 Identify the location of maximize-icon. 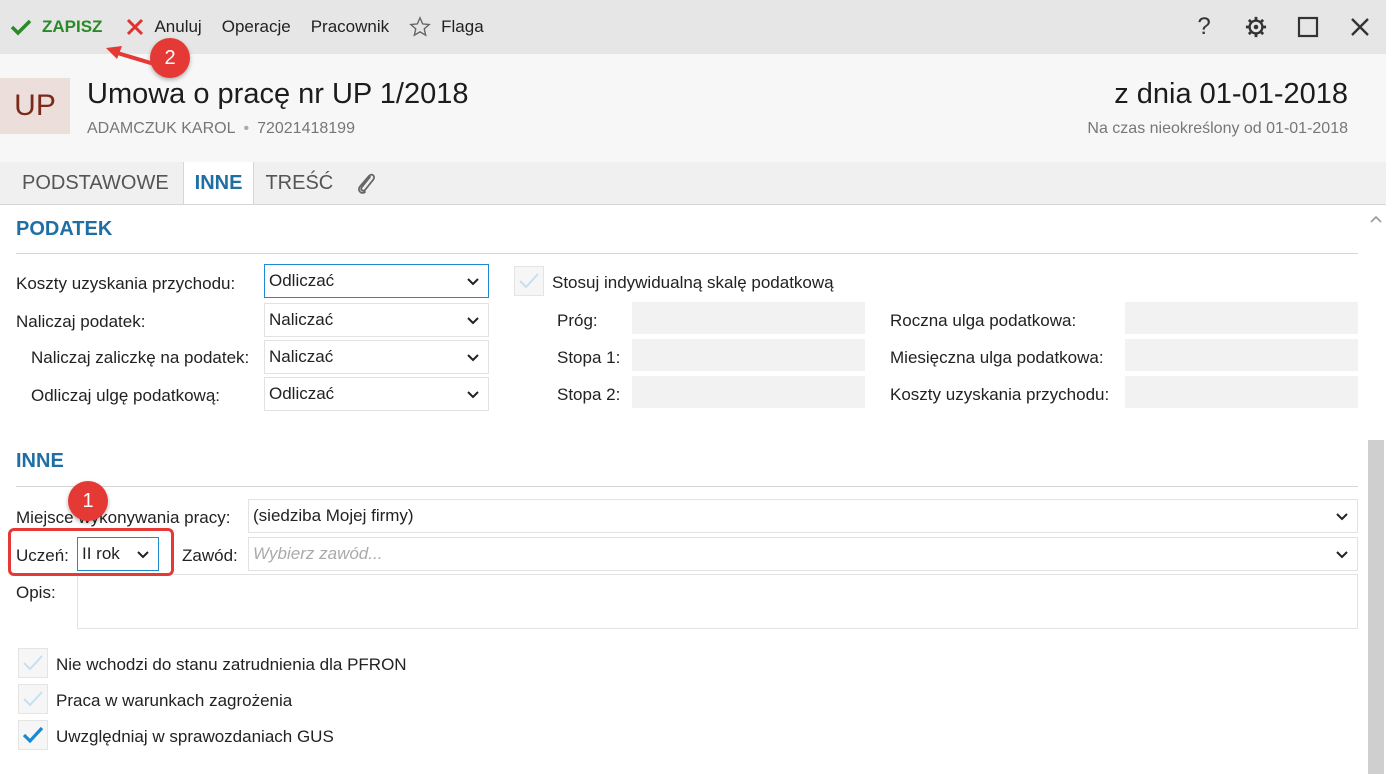
(1308, 27).